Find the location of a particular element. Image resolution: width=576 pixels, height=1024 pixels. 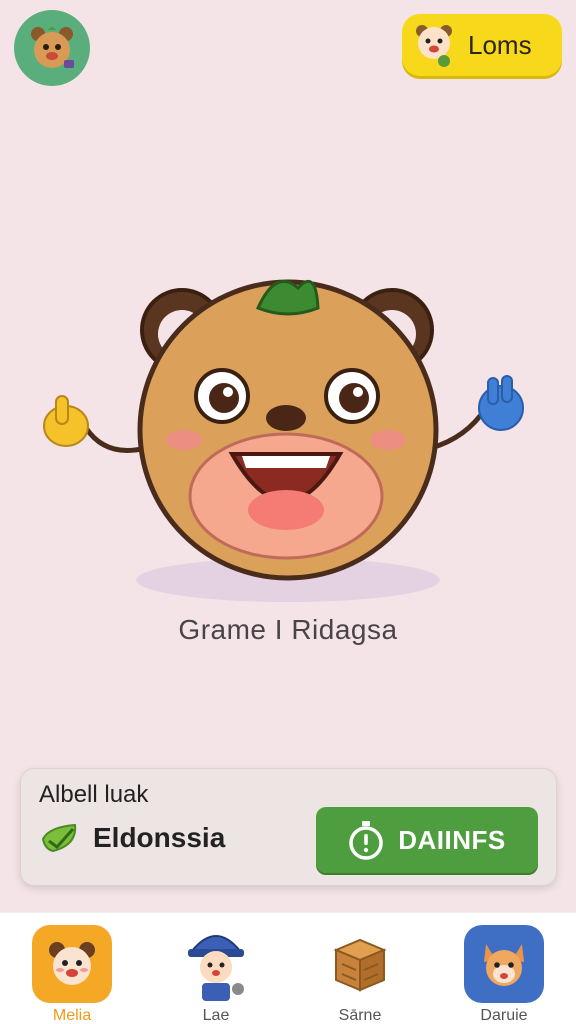

nav-label-daruie: Daruie is located at coordinates (504, 1015).